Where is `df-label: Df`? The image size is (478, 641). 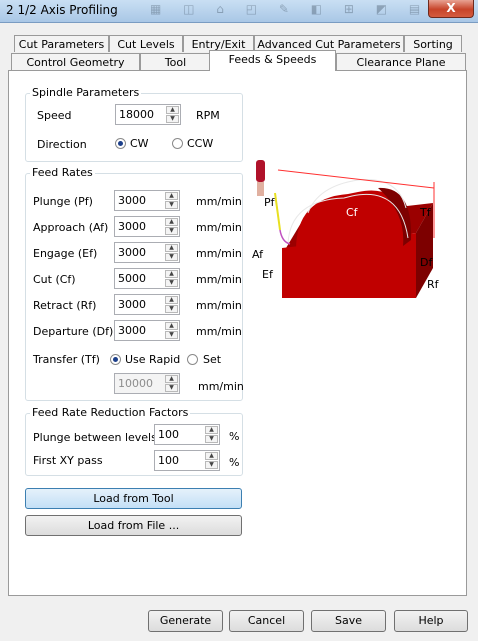
df-label: Df is located at coordinates (426, 262).